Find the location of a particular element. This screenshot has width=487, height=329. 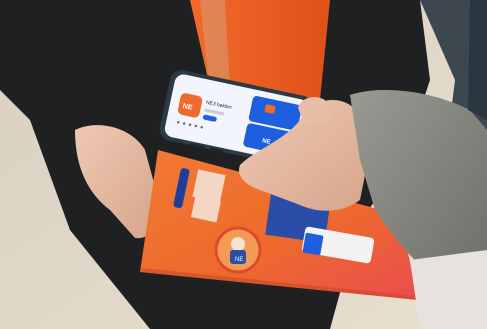

white-paper is located at coordinates (448, 289).